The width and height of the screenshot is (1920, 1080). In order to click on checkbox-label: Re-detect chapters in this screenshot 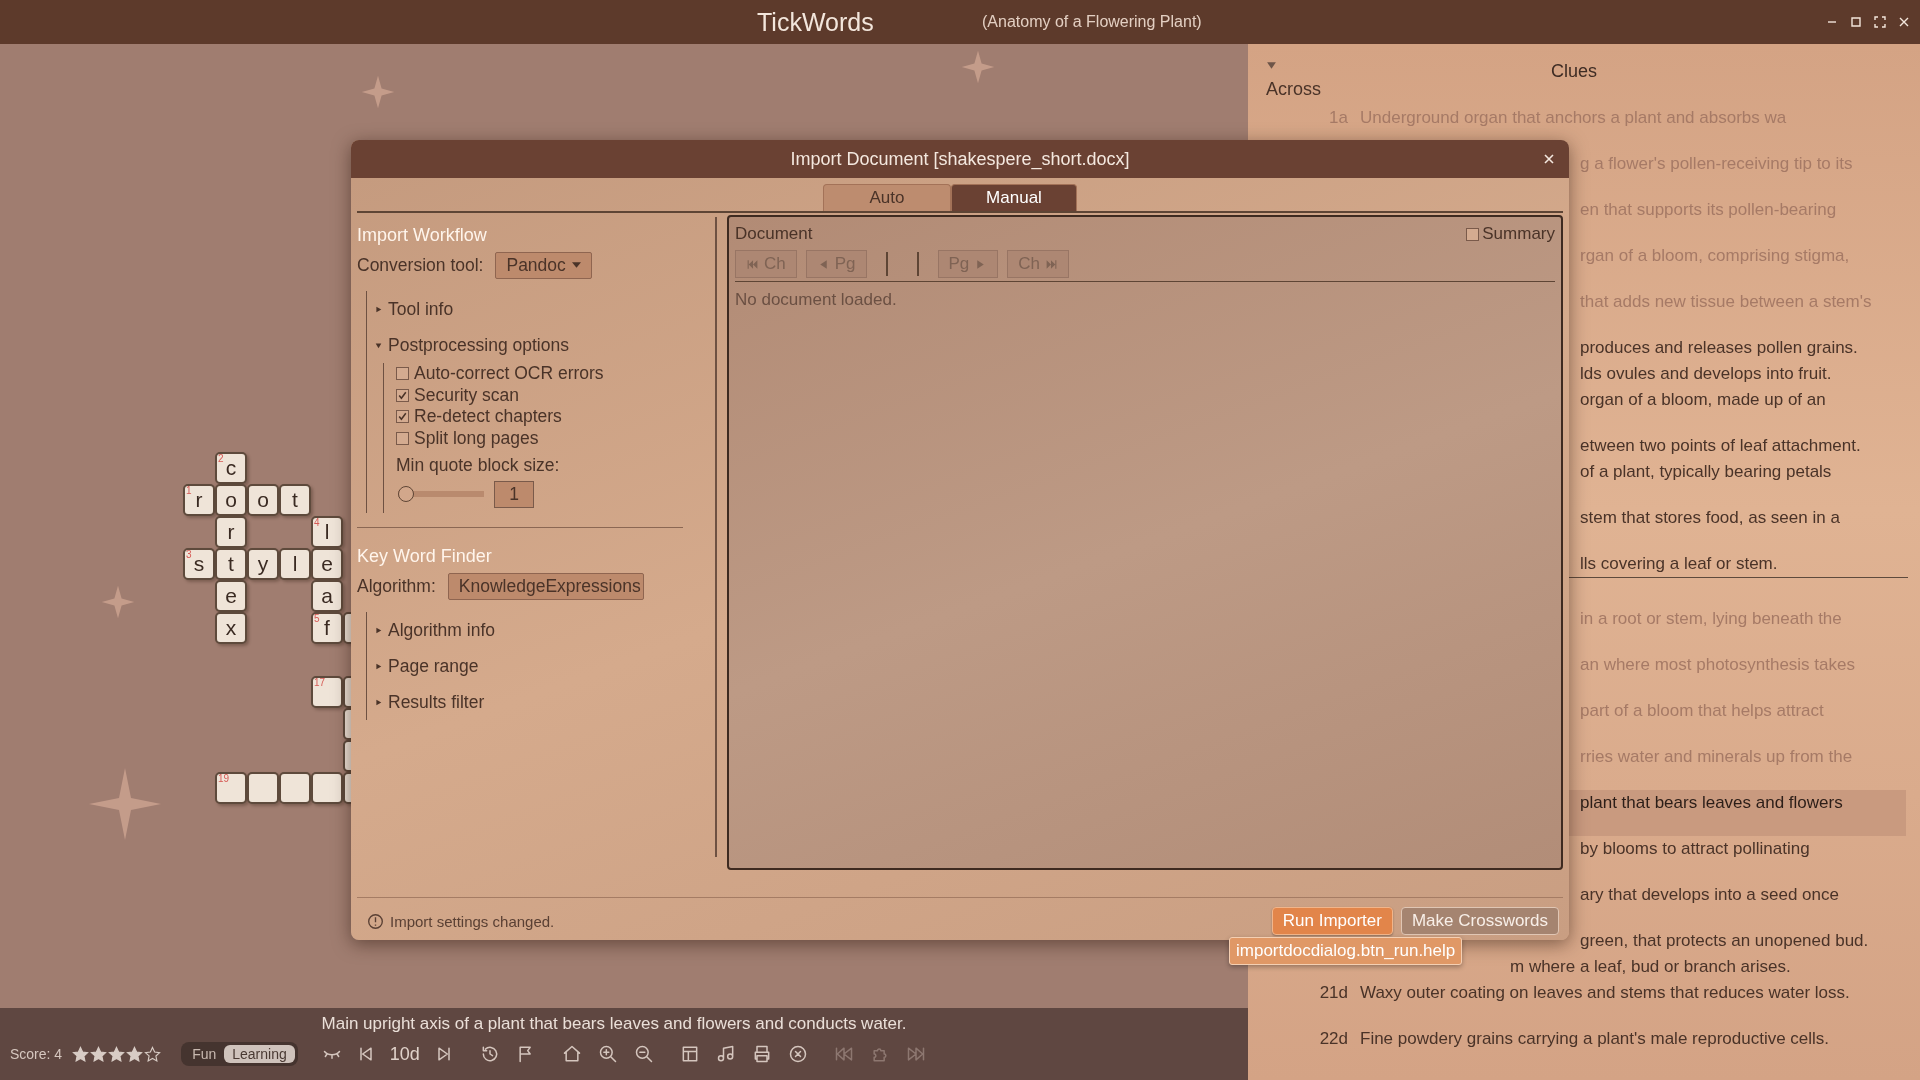, I will do `click(488, 417)`.